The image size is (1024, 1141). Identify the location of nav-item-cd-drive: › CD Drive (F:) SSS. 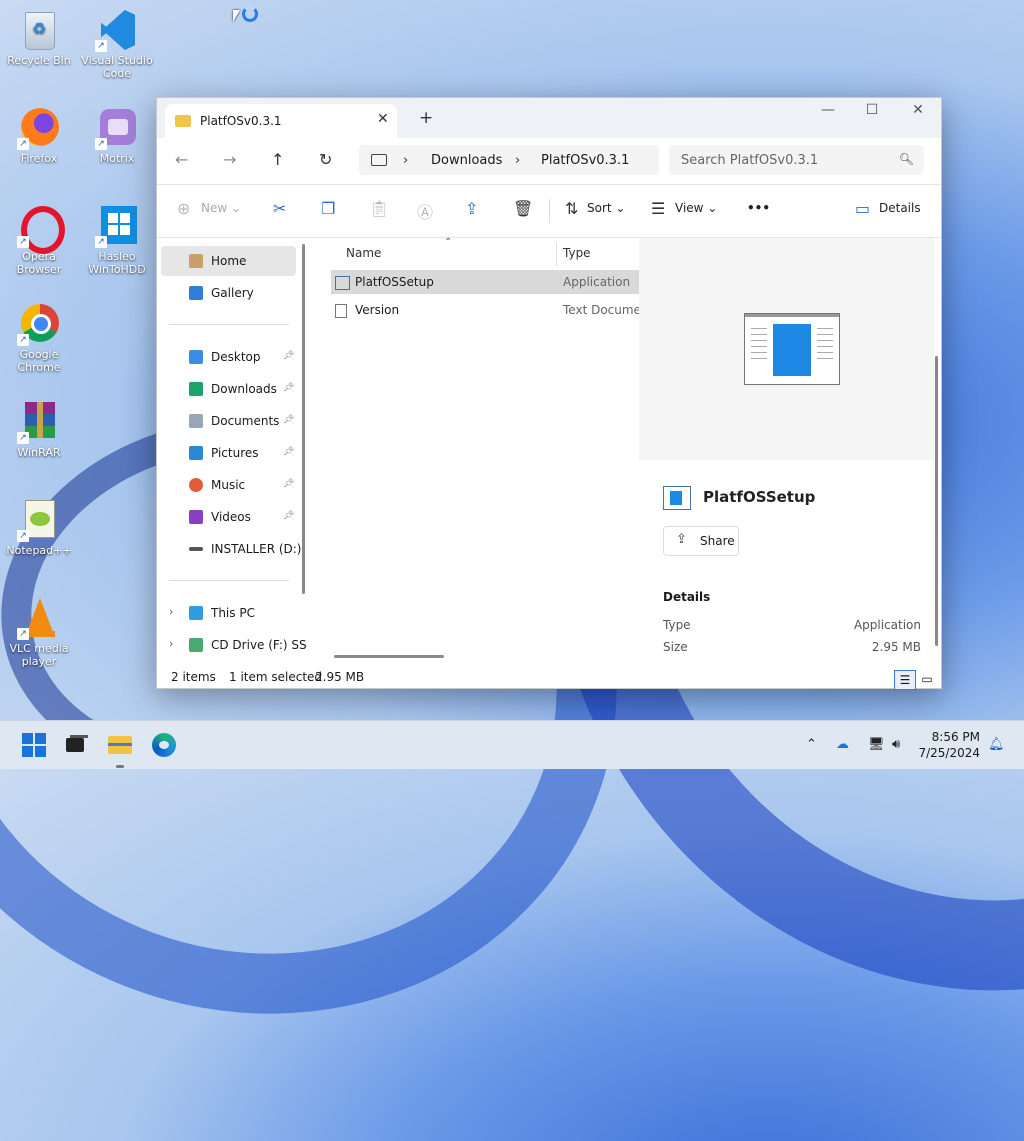
(234, 645).